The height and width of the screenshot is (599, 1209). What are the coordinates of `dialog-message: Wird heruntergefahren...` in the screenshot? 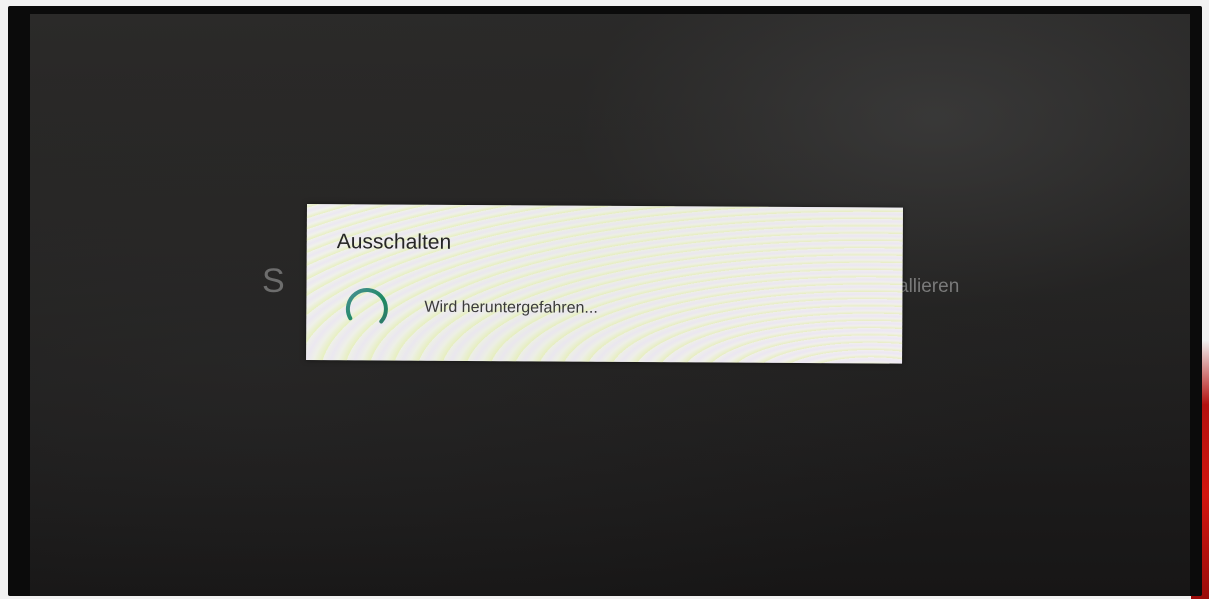 It's located at (511, 307).